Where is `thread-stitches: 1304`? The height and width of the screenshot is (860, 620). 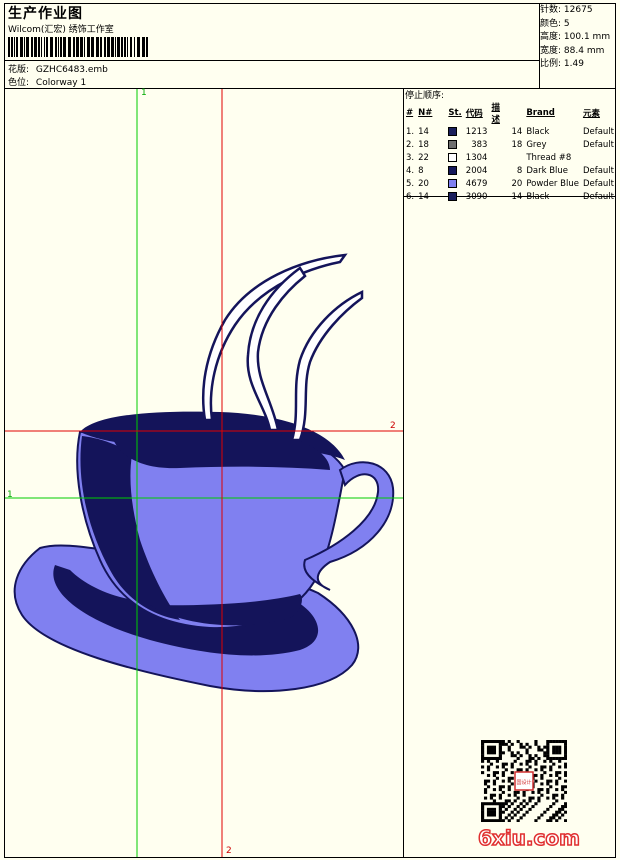
thread-stitches: 1304 is located at coordinates (476, 157).